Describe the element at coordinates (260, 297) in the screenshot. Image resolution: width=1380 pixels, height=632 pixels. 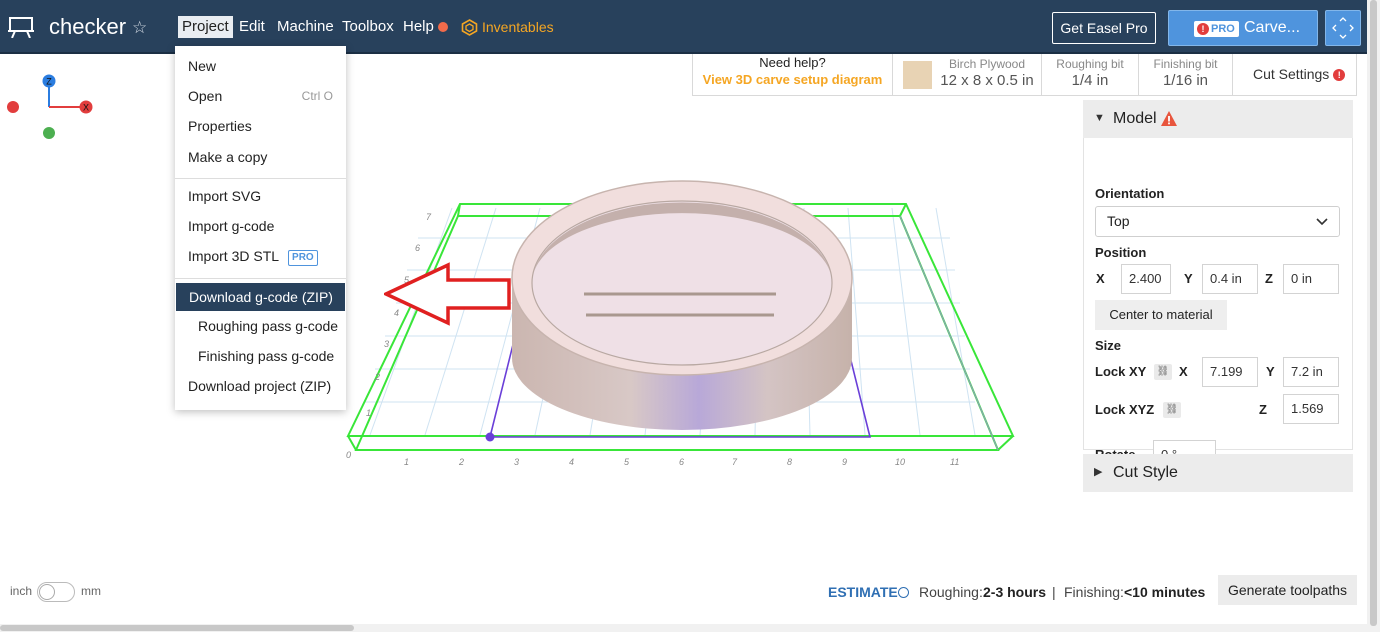
I see `menu-item-download-gcode-zip: Download g-code (ZIP)` at that location.